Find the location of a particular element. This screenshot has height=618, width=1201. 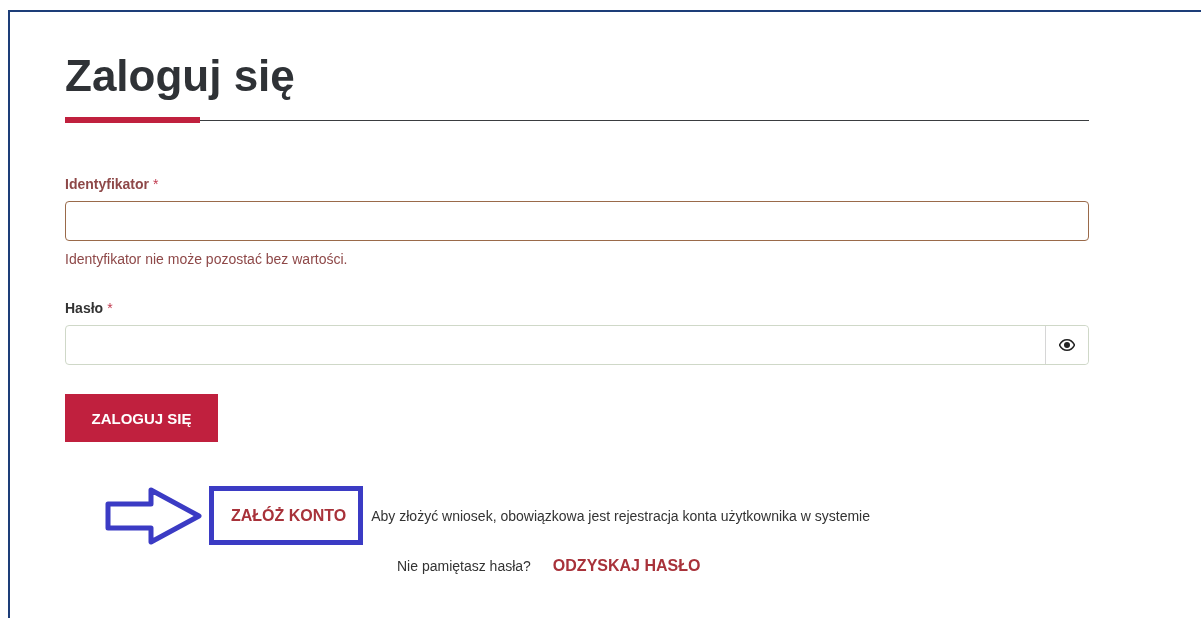

page-title: Zaloguj się is located at coordinates (180, 76).